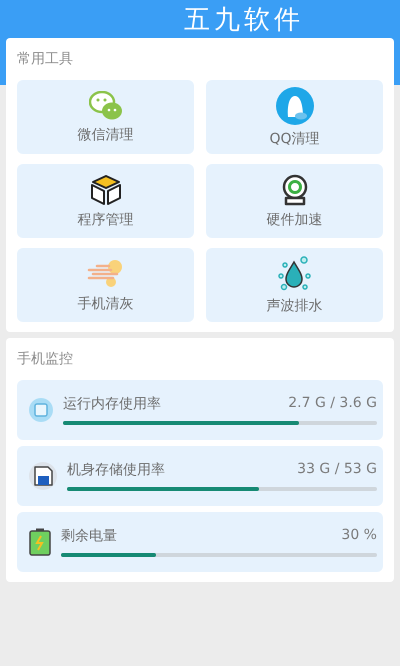  I want to click on tool-tile: 程序管理, so click(105, 201).